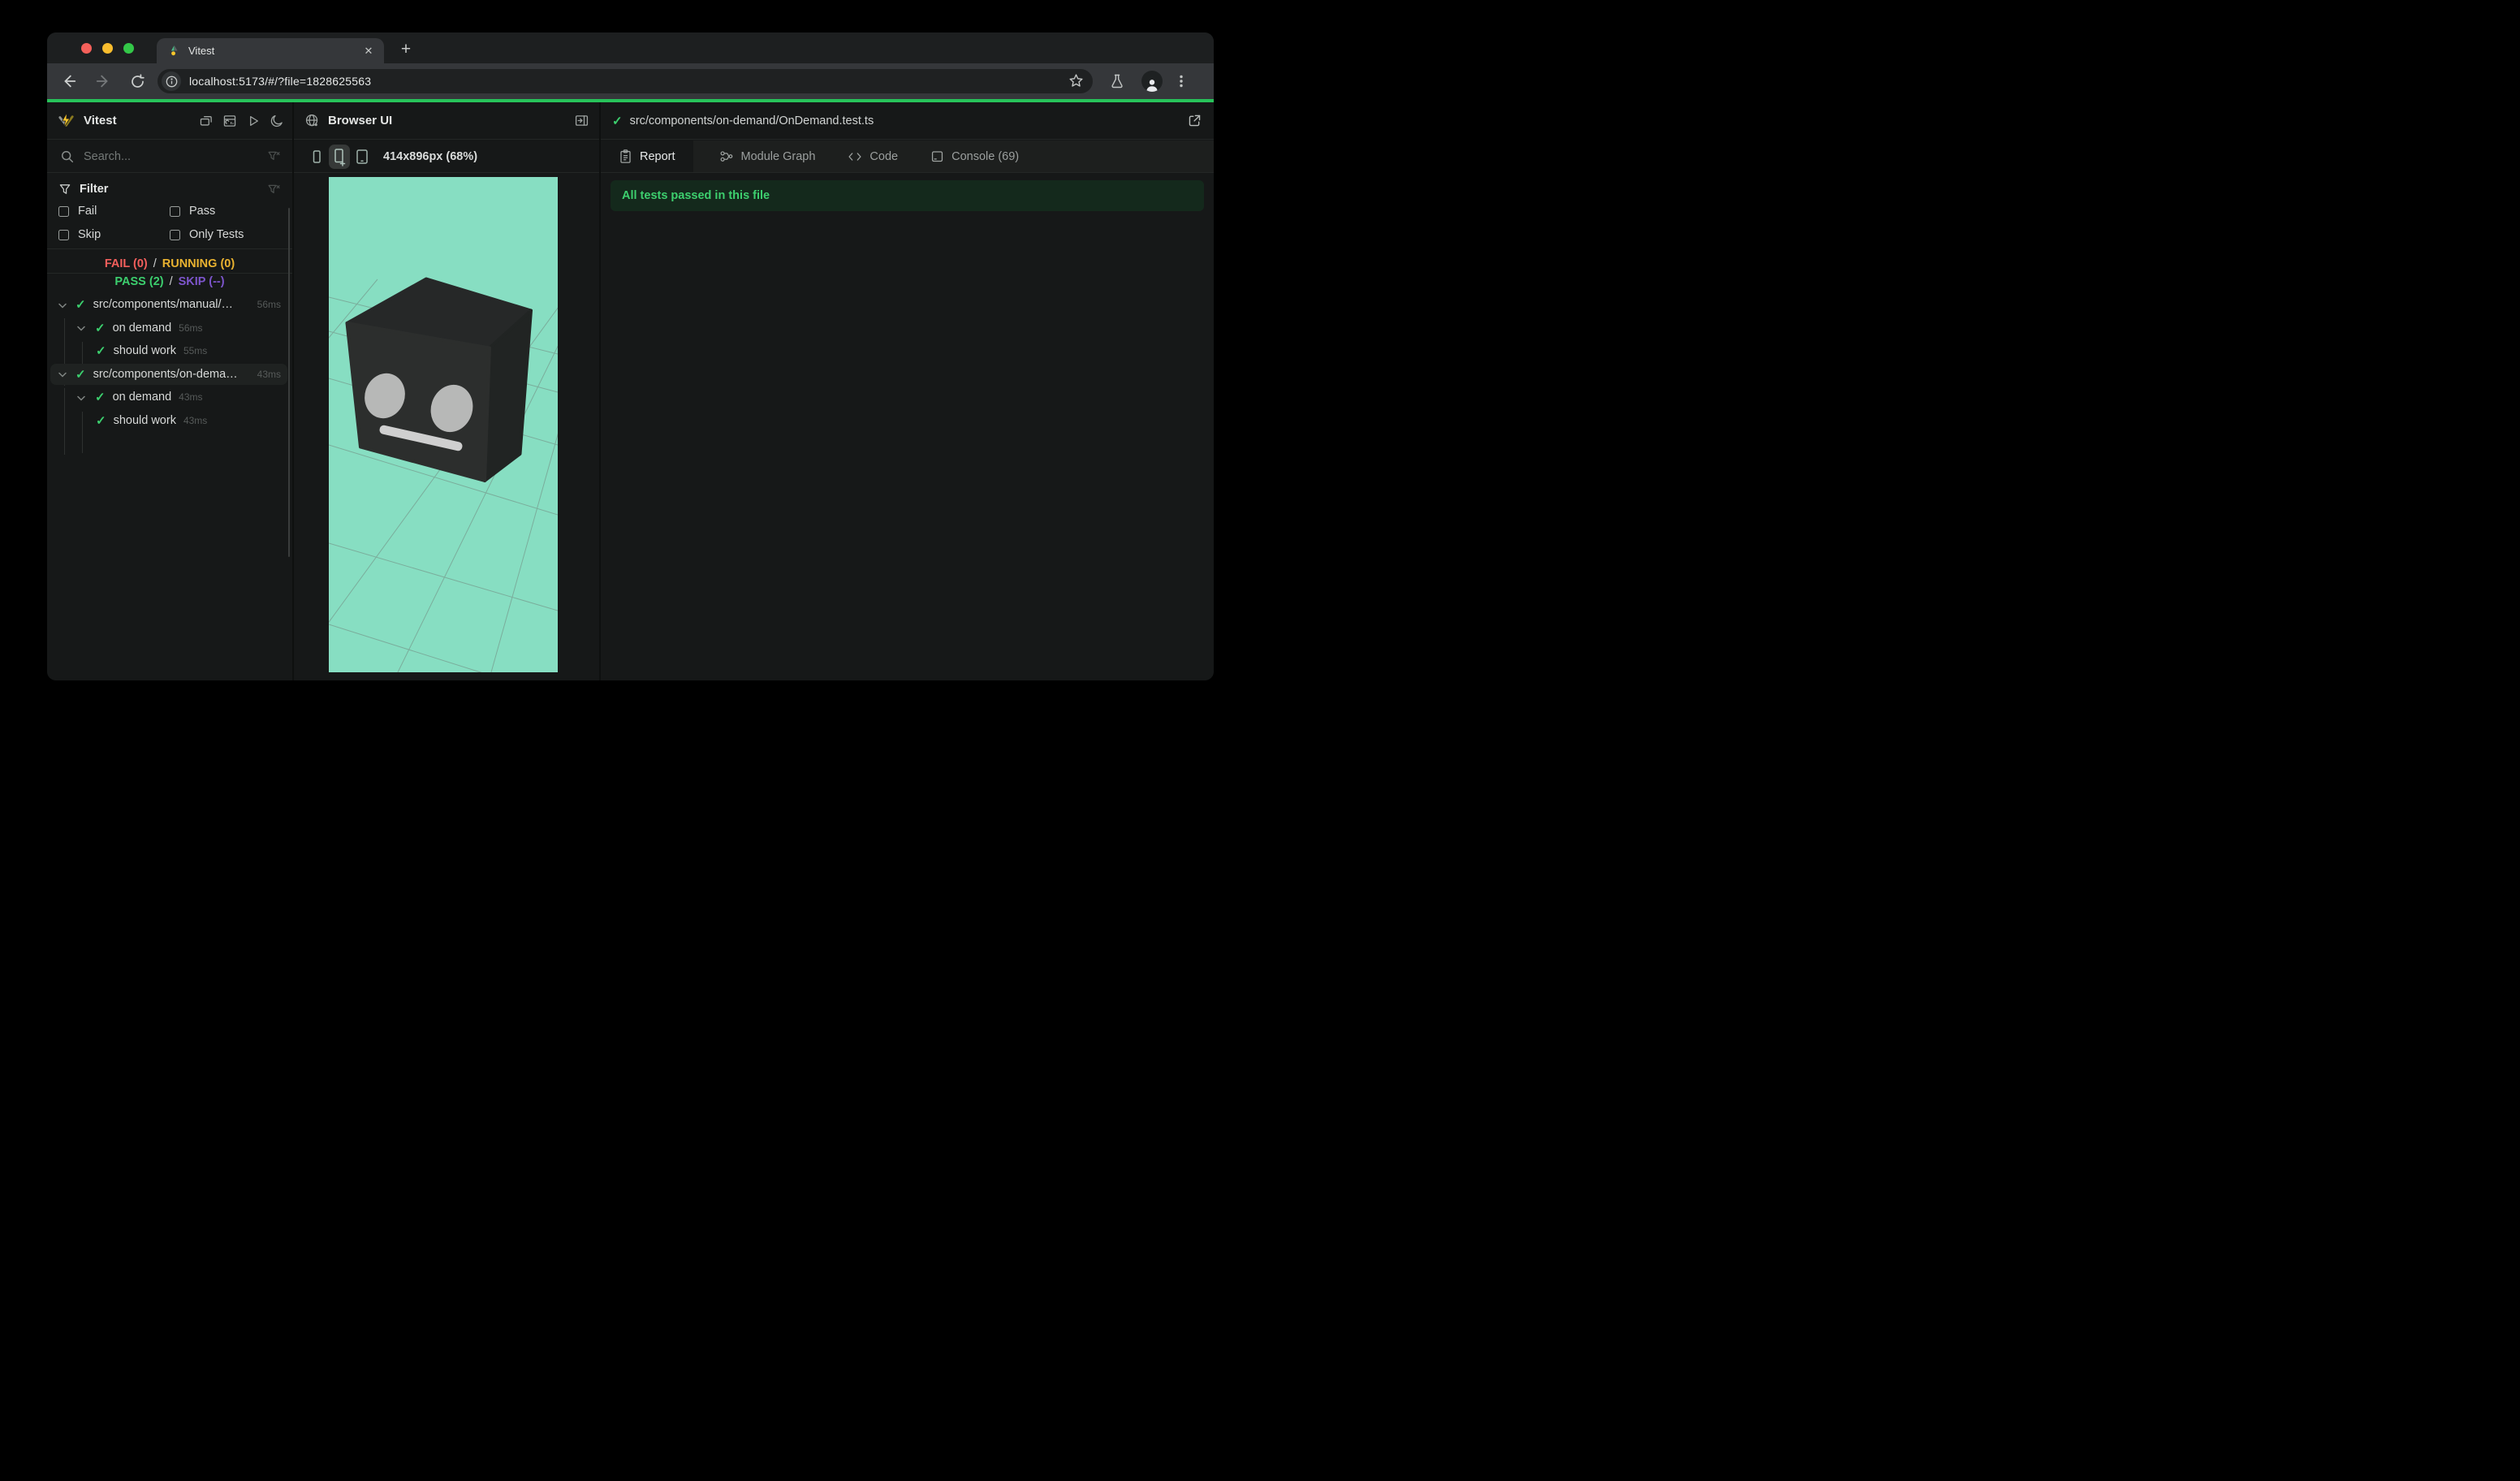  Describe the element at coordinates (625, 81) in the screenshot. I see `url-bar: localhost:5173/#/?file=1828625563` at that location.